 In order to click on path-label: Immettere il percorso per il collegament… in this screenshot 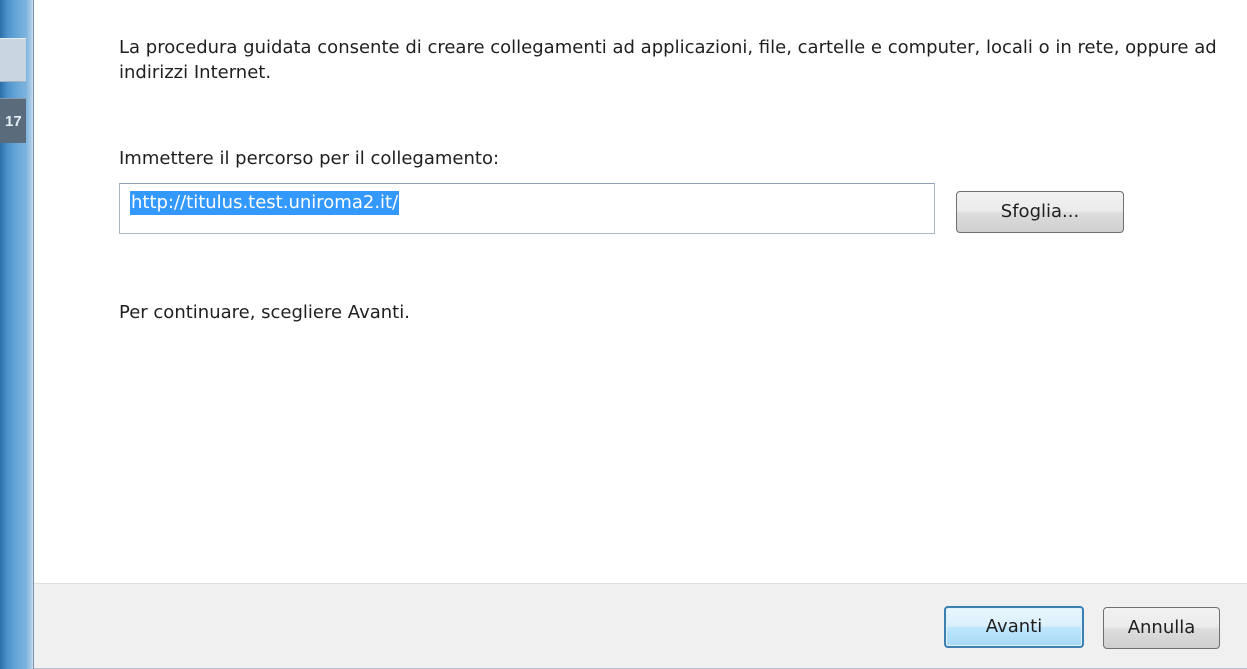, I will do `click(309, 158)`.